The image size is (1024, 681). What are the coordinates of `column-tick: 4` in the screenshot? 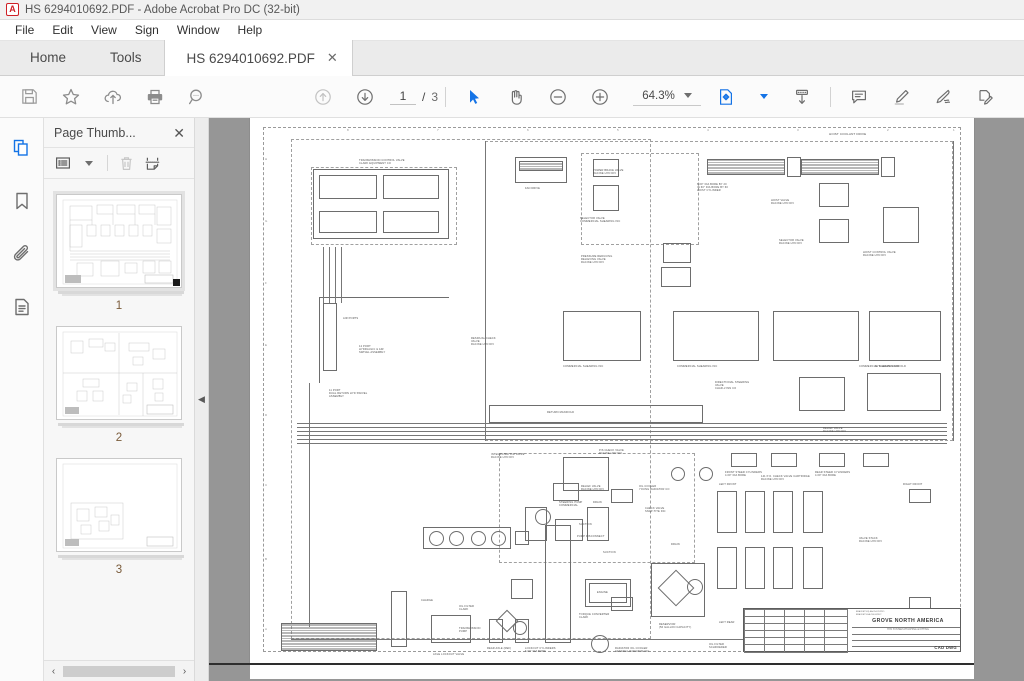 It's located at (708, 130).